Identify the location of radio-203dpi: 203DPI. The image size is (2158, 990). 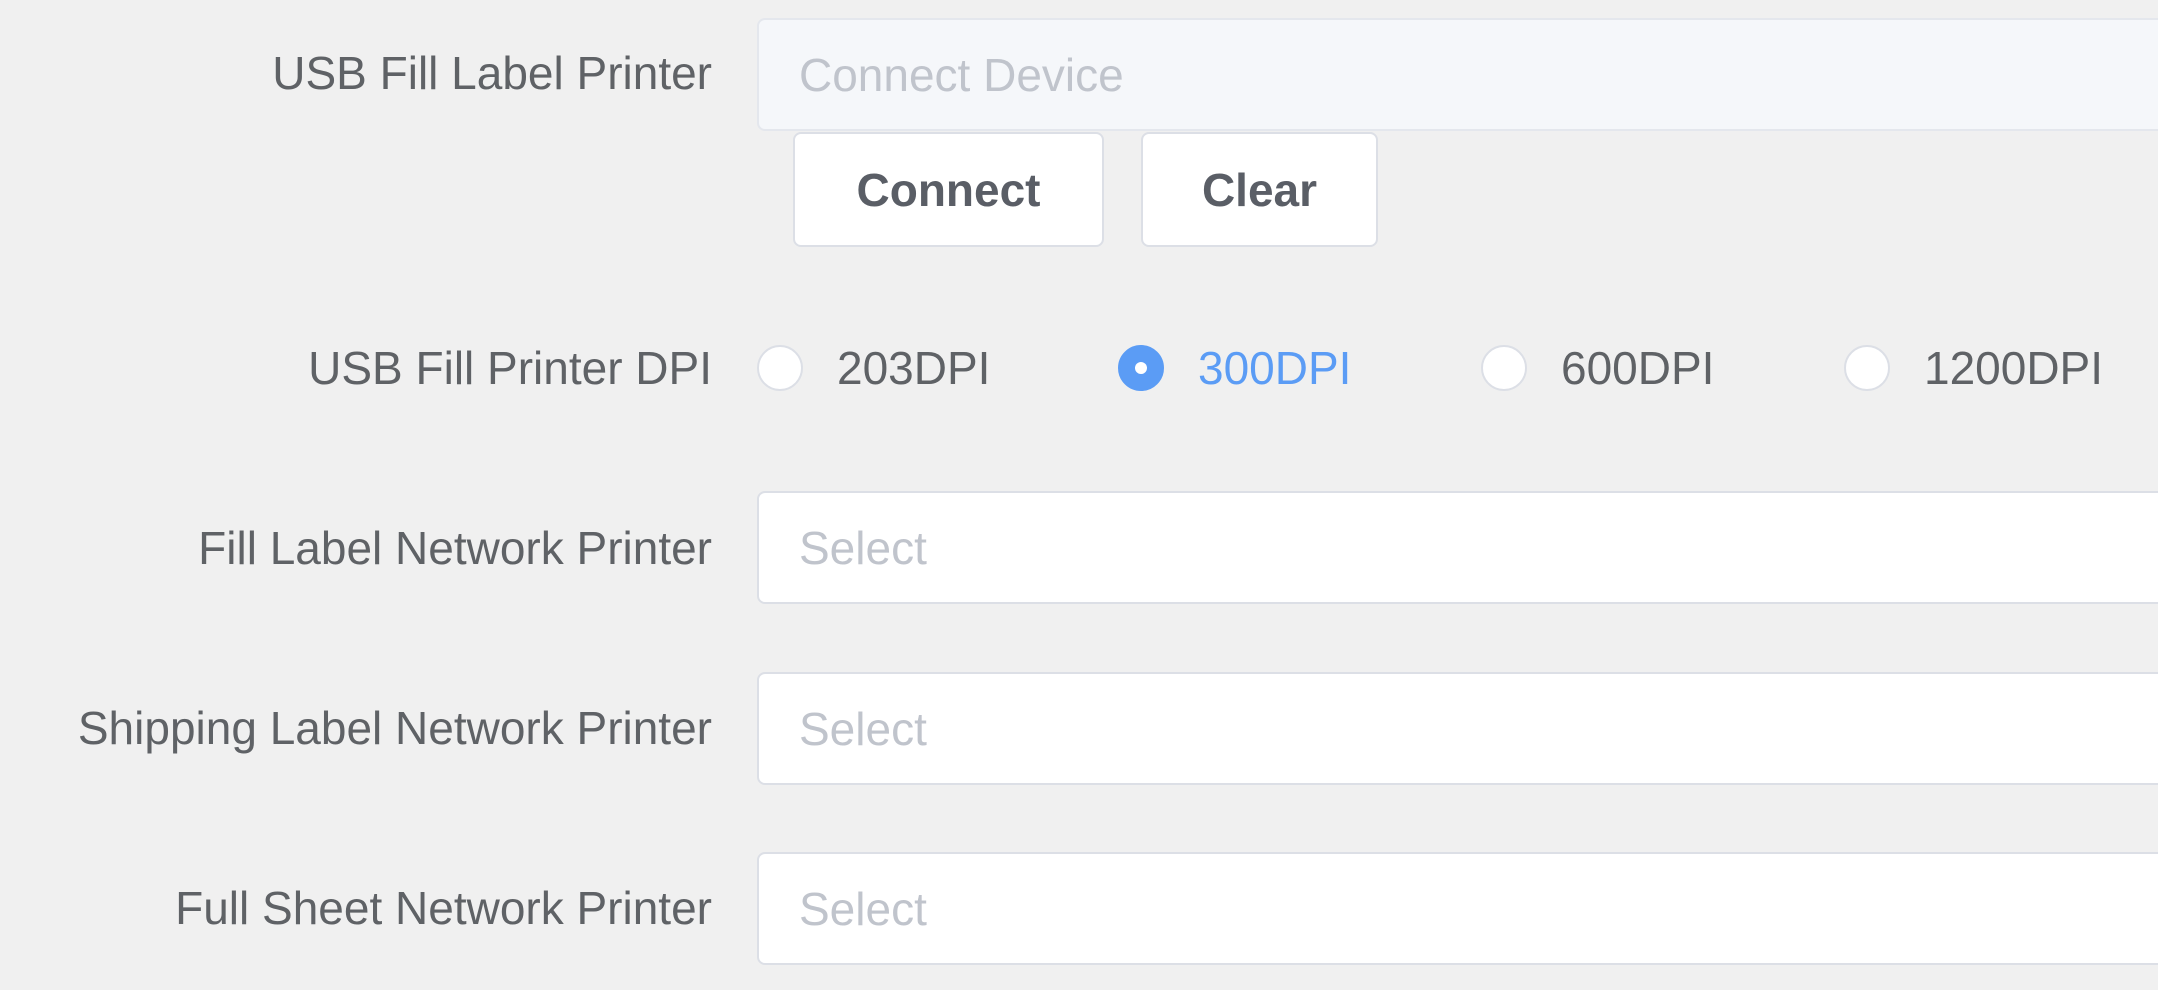
(873, 368).